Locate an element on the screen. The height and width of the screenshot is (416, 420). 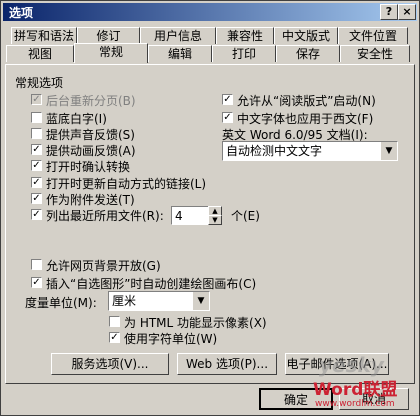
title-bar: 选项 ? × is located at coordinates (210, 12).